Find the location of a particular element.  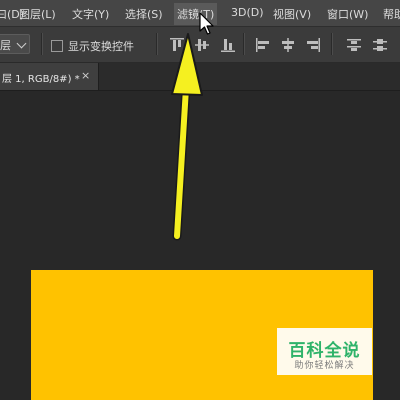

document-tab: 层 1, RGB/8#) * × is located at coordinates (49, 76).